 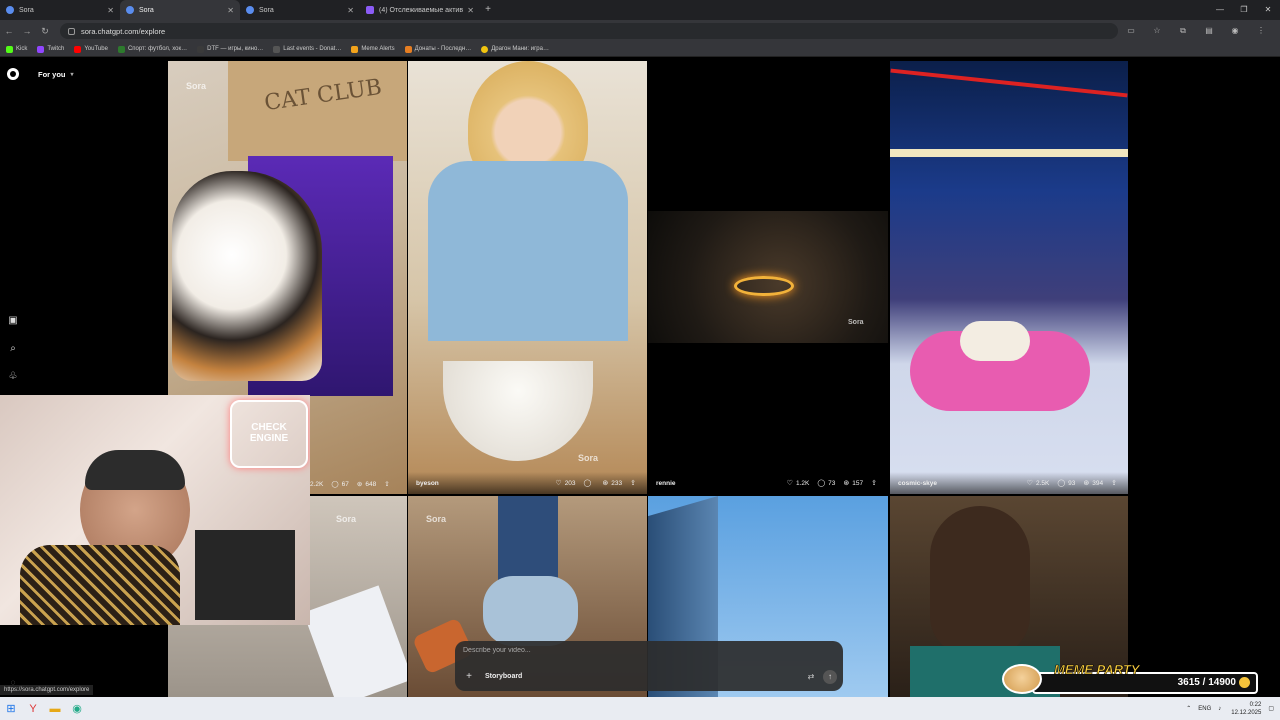 I want to click on site-info-icon, so click(x=71, y=31).